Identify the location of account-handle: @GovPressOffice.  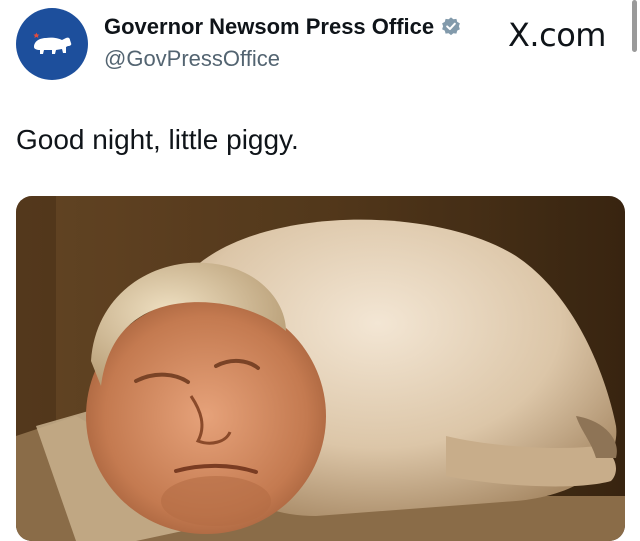
(192, 59).